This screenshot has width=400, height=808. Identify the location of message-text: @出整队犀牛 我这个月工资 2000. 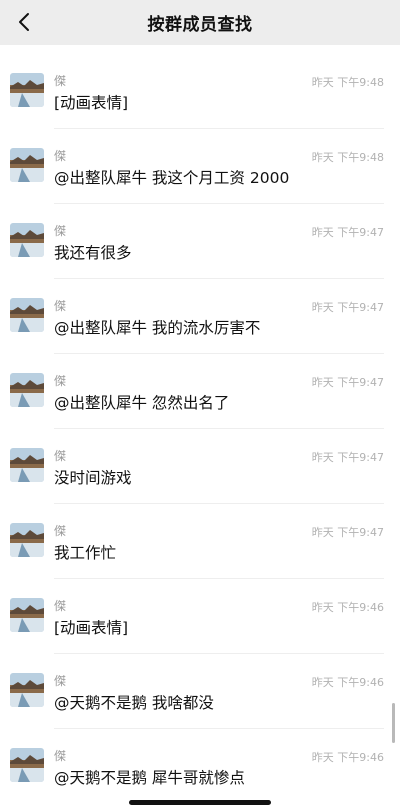
(172, 178).